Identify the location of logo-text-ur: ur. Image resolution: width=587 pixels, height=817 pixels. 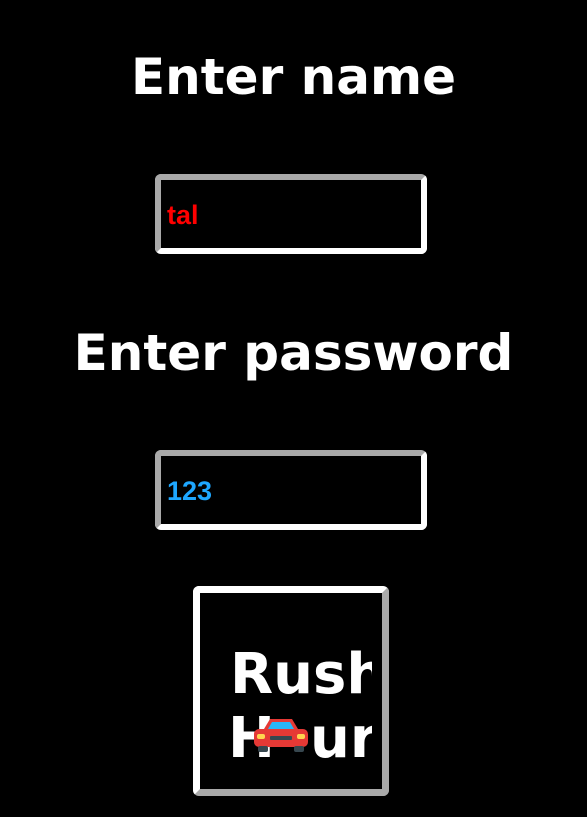
(341, 733).